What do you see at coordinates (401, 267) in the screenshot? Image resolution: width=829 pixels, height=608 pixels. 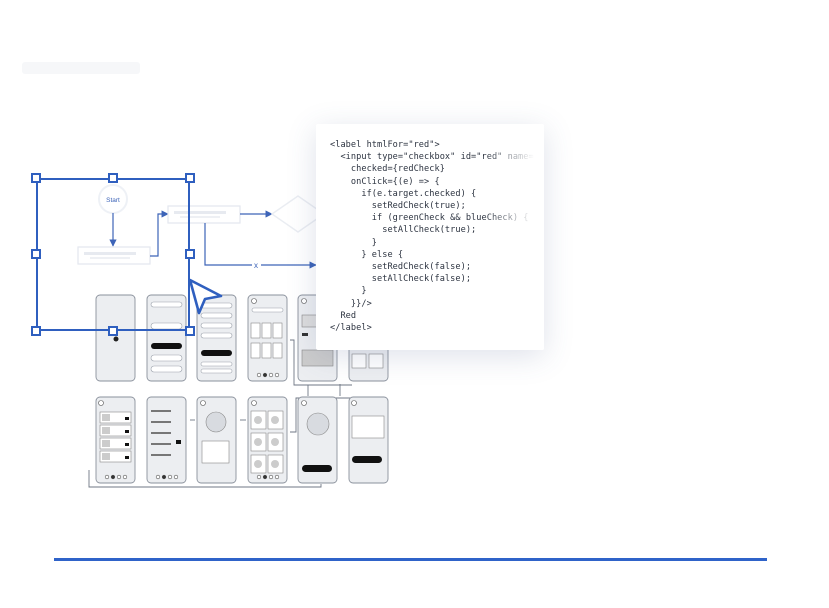 I see `code-line: setRedCheck(false);` at bounding box center [401, 267].